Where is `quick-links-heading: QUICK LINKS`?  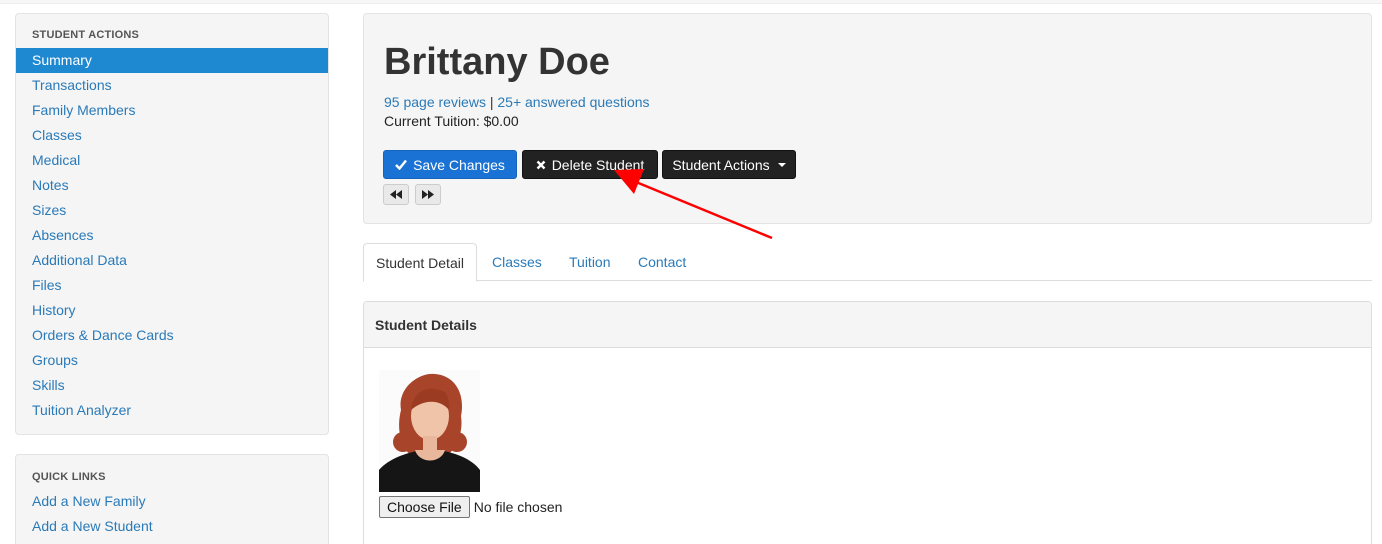 quick-links-heading: QUICK LINKS is located at coordinates (69, 477).